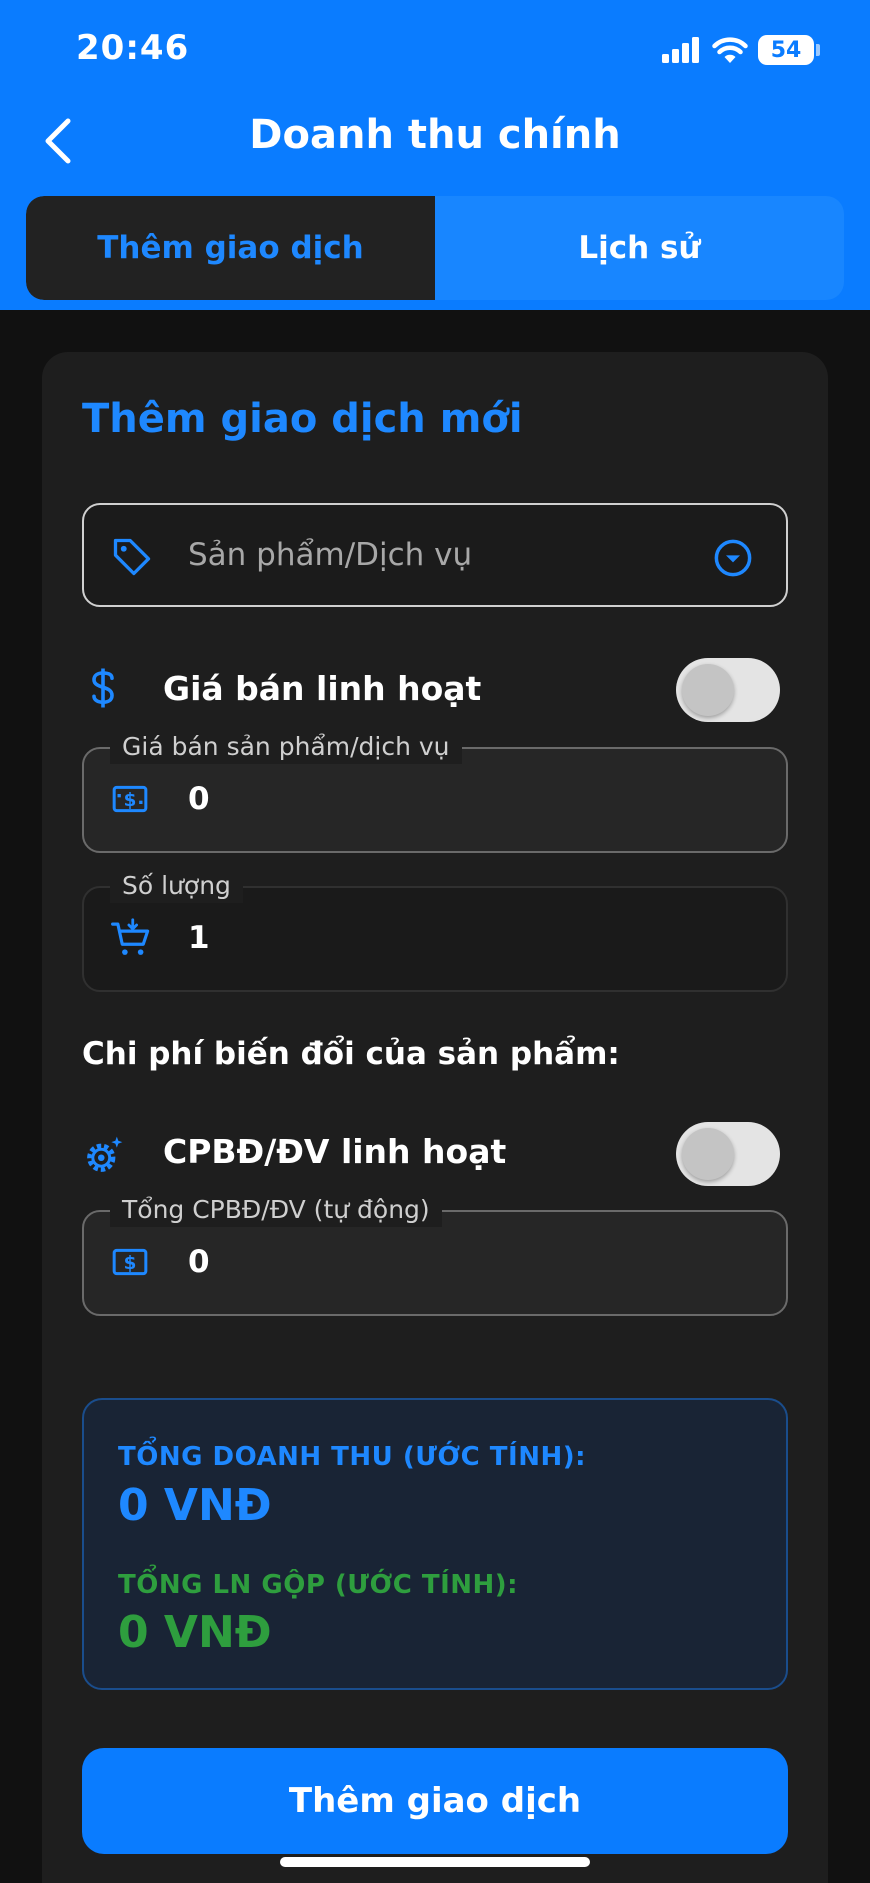 This screenshot has width=870, height=1883. I want to click on form-title: Thêm giao dịch mới, so click(302, 419).